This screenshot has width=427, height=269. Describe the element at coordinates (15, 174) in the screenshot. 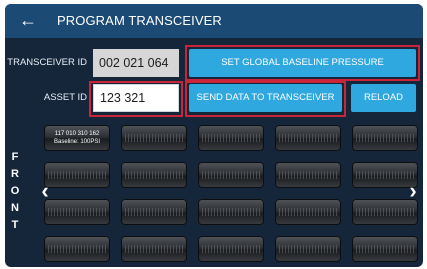

I see `front-letter: R` at that location.